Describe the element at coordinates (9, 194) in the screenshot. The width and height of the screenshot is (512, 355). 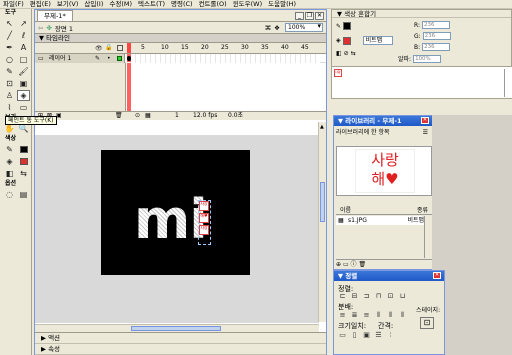
I see `gap-size-icon: ◌` at that location.